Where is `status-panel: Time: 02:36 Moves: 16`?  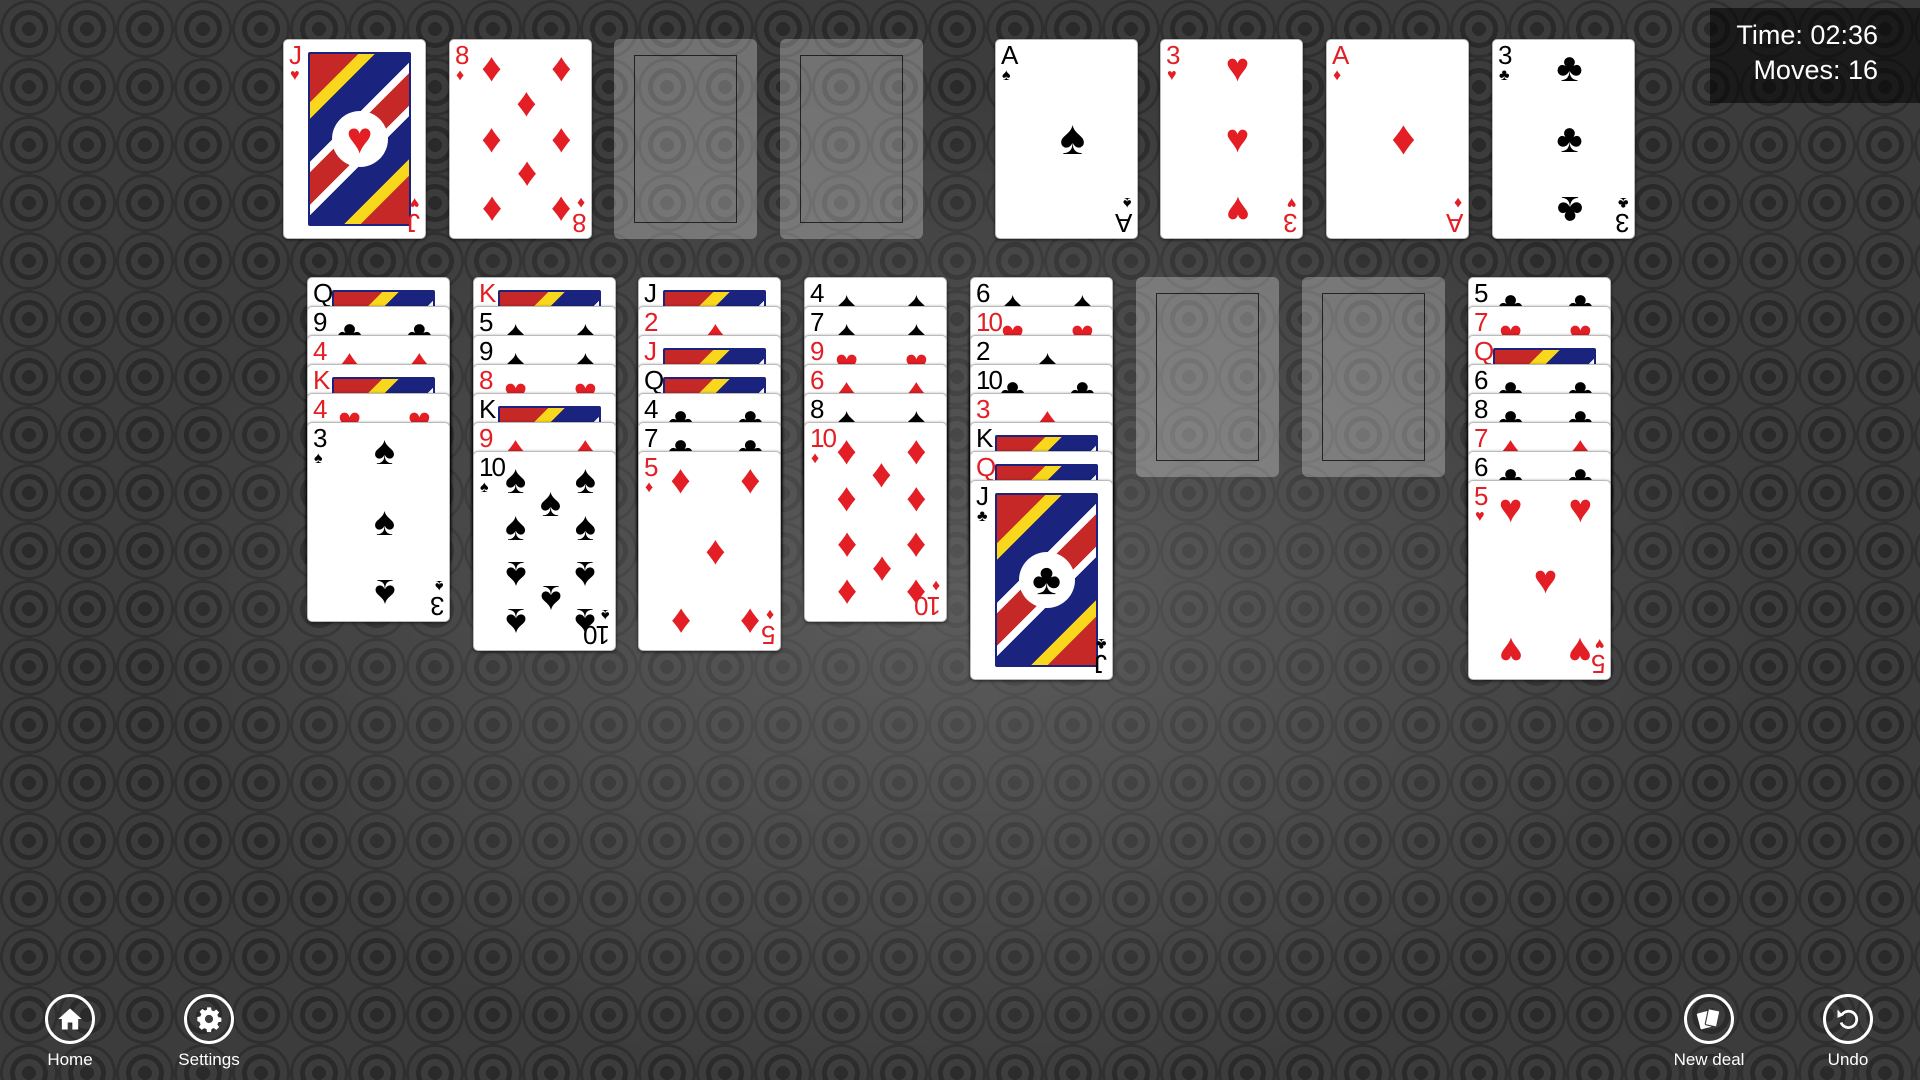 status-panel: Time: 02:36 Moves: 16 is located at coordinates (1815, 55).